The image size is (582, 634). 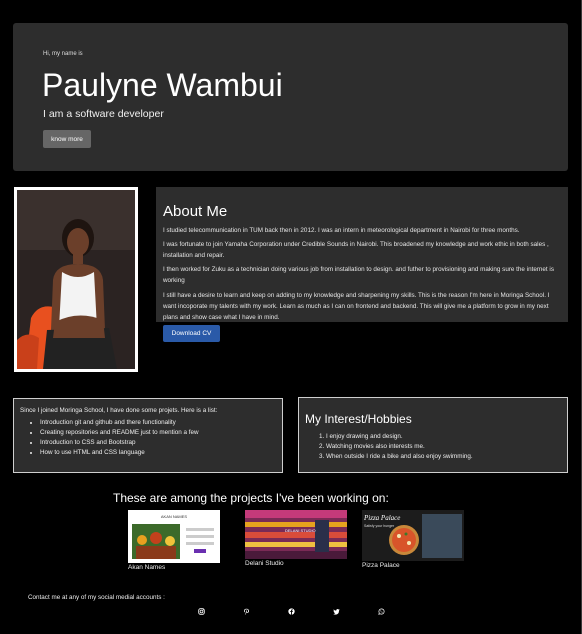 What do you see at coordinates (399, 447) in the screenshot?
I see `list-item: Watching movies also interests me.` at bounding box center [399, 447].